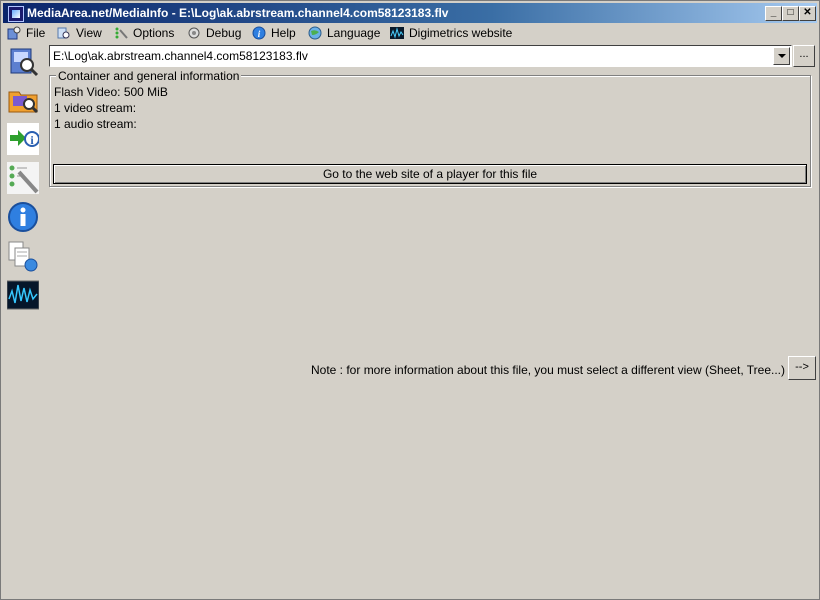  I want to click on menu-help-label: Help, so click(283, 33).